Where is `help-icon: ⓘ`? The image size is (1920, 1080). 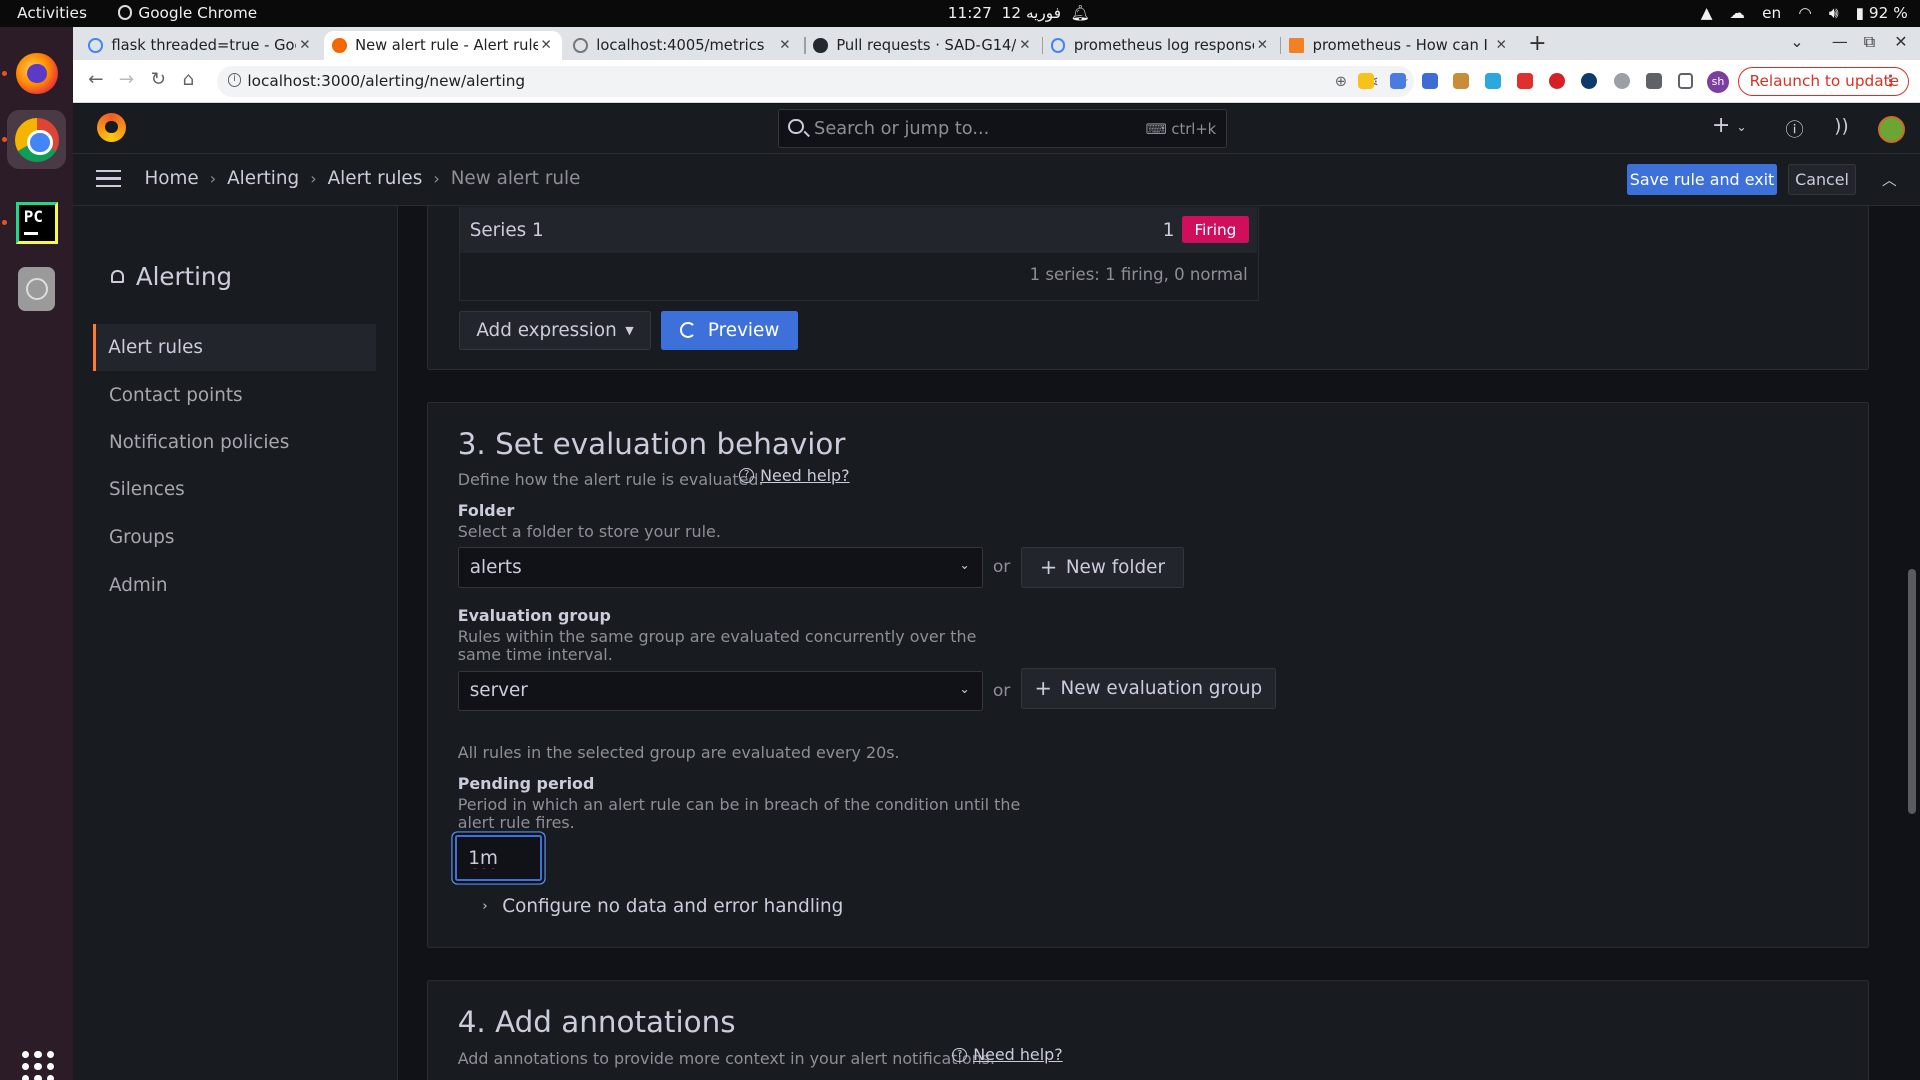
help-icon: ⓘ is located at coordinates (1794, 129).